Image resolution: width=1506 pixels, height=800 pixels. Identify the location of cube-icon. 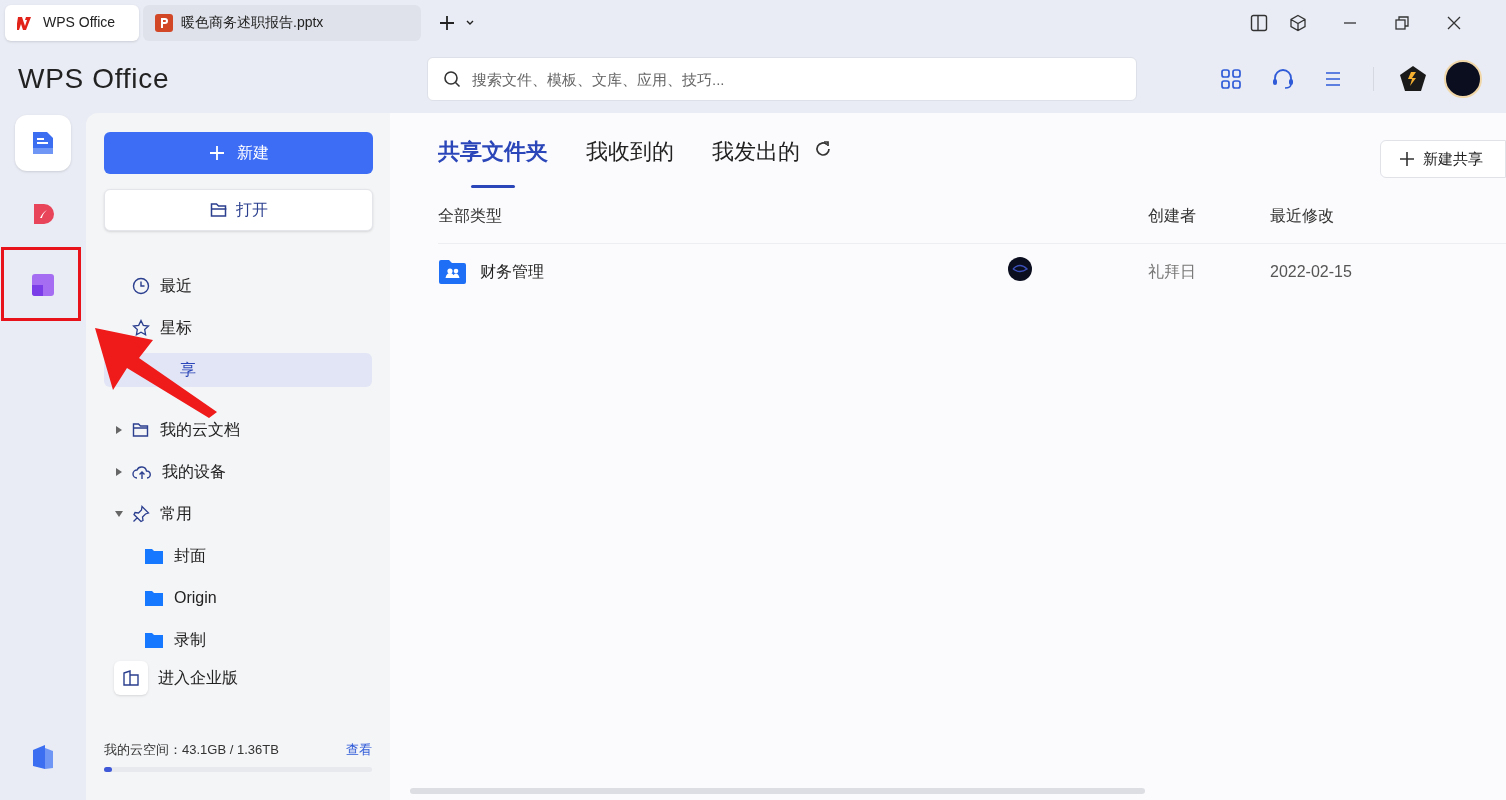
(1298, 22).